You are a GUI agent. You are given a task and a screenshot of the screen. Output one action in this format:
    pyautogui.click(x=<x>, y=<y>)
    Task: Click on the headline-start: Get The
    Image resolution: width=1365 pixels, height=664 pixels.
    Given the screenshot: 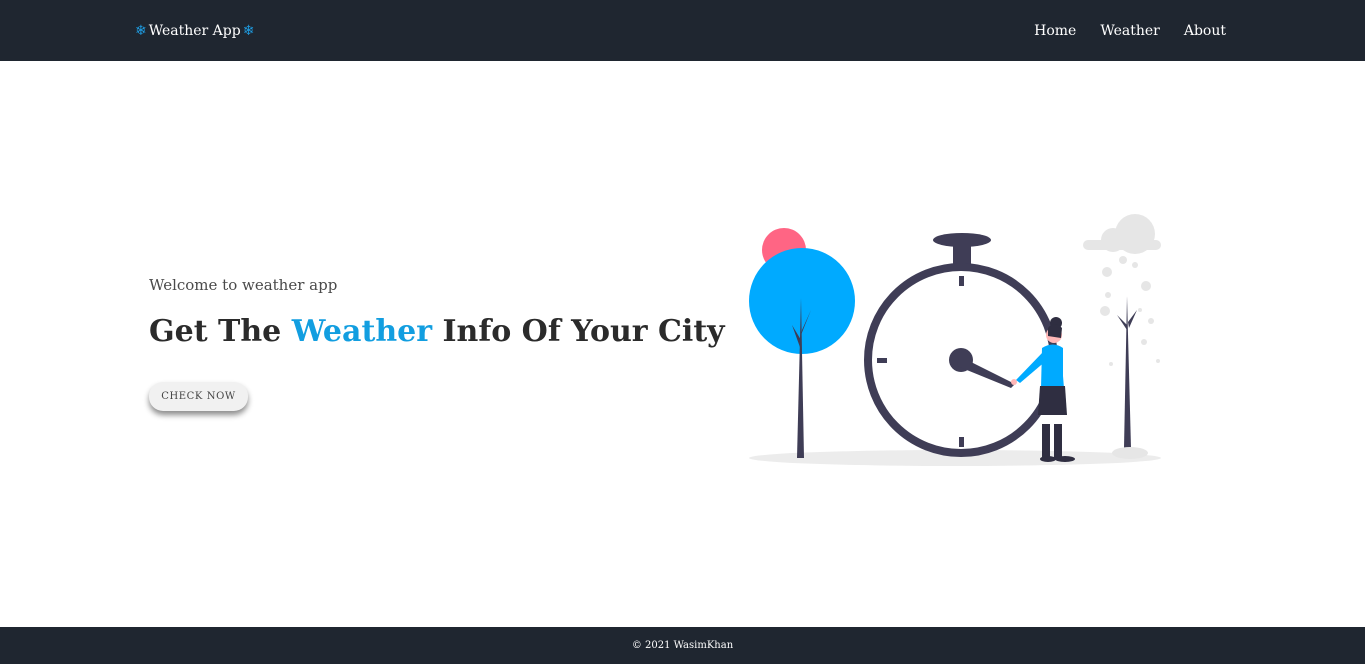 What is the action you would take?
    pyautogui.click(x=220, y=331)
    